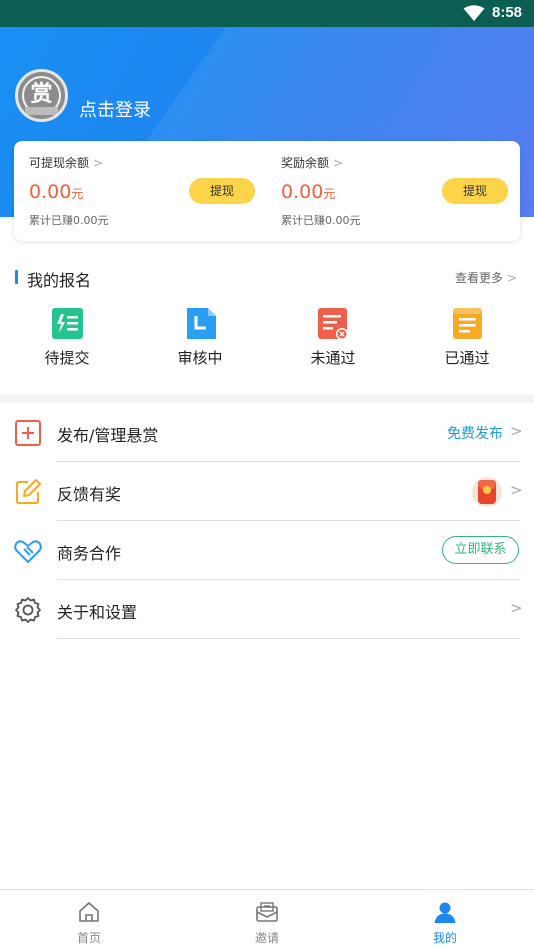 Image resolution: width=534 pixels, height=949 pixels. What do you see at coordinates (445, 912) in the screenshot?
I see `profile-icon` at bounding box center [445, 912].